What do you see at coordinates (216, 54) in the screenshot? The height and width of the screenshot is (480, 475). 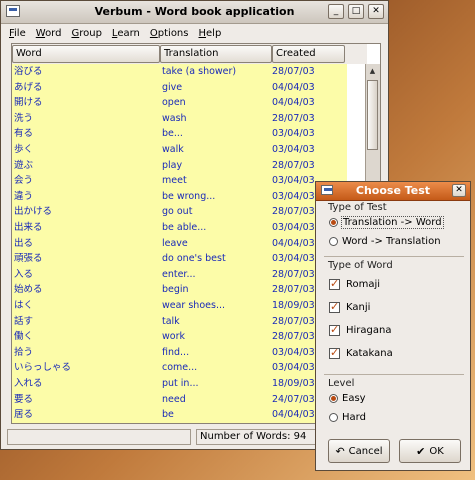 I see `column-header-translation: Translation` at bounding box center [216, 54].